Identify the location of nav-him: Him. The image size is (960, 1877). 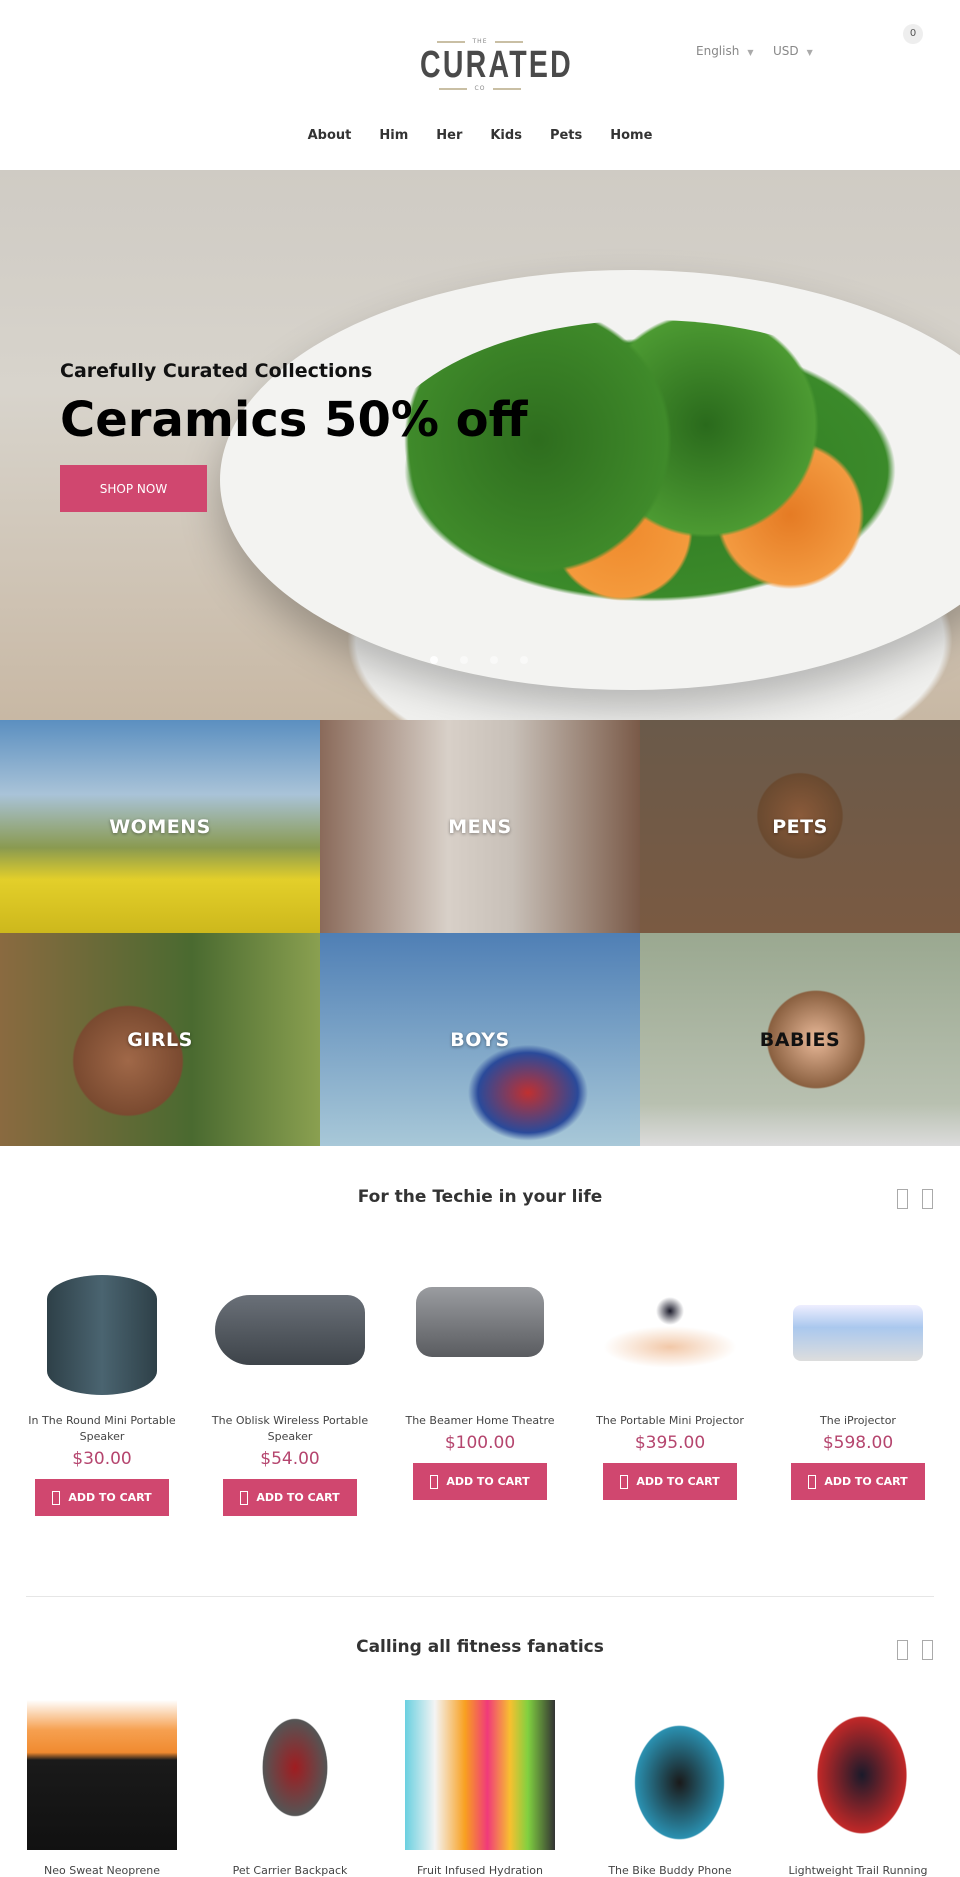
(393, 135).